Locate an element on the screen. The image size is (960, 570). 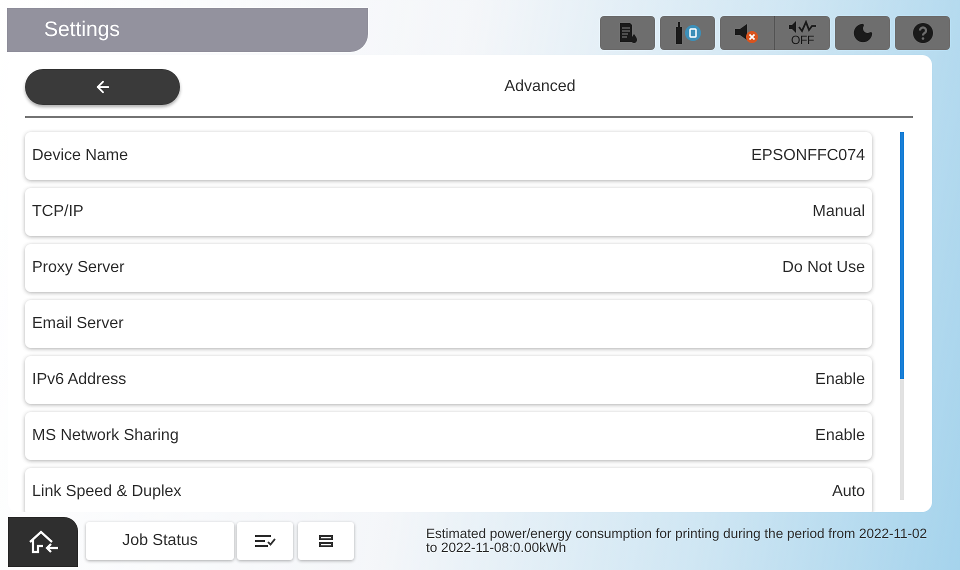
status-button is located at coordinates (687, 33).